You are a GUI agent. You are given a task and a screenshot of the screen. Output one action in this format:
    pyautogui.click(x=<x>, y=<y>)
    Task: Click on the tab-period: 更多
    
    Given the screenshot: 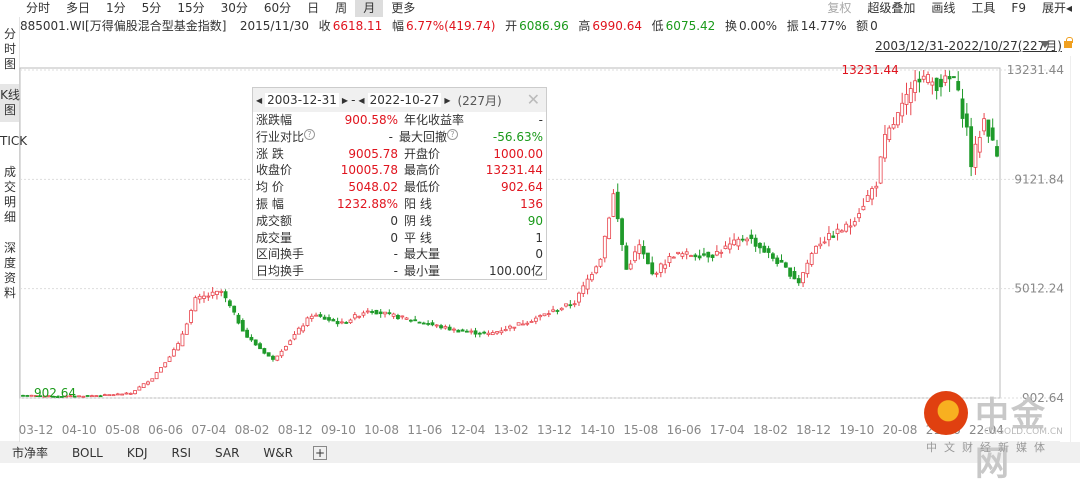 What is the action you would take?
    pyautogui.click(x=403, y=8)
    